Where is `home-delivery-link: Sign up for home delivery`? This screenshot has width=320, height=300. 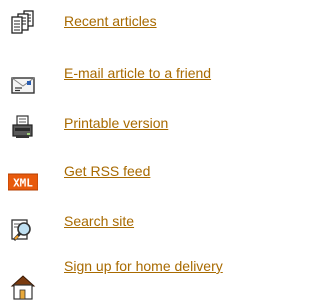 home-delivery-link: Sign up for home delivery is located at coordinates (143, 266).